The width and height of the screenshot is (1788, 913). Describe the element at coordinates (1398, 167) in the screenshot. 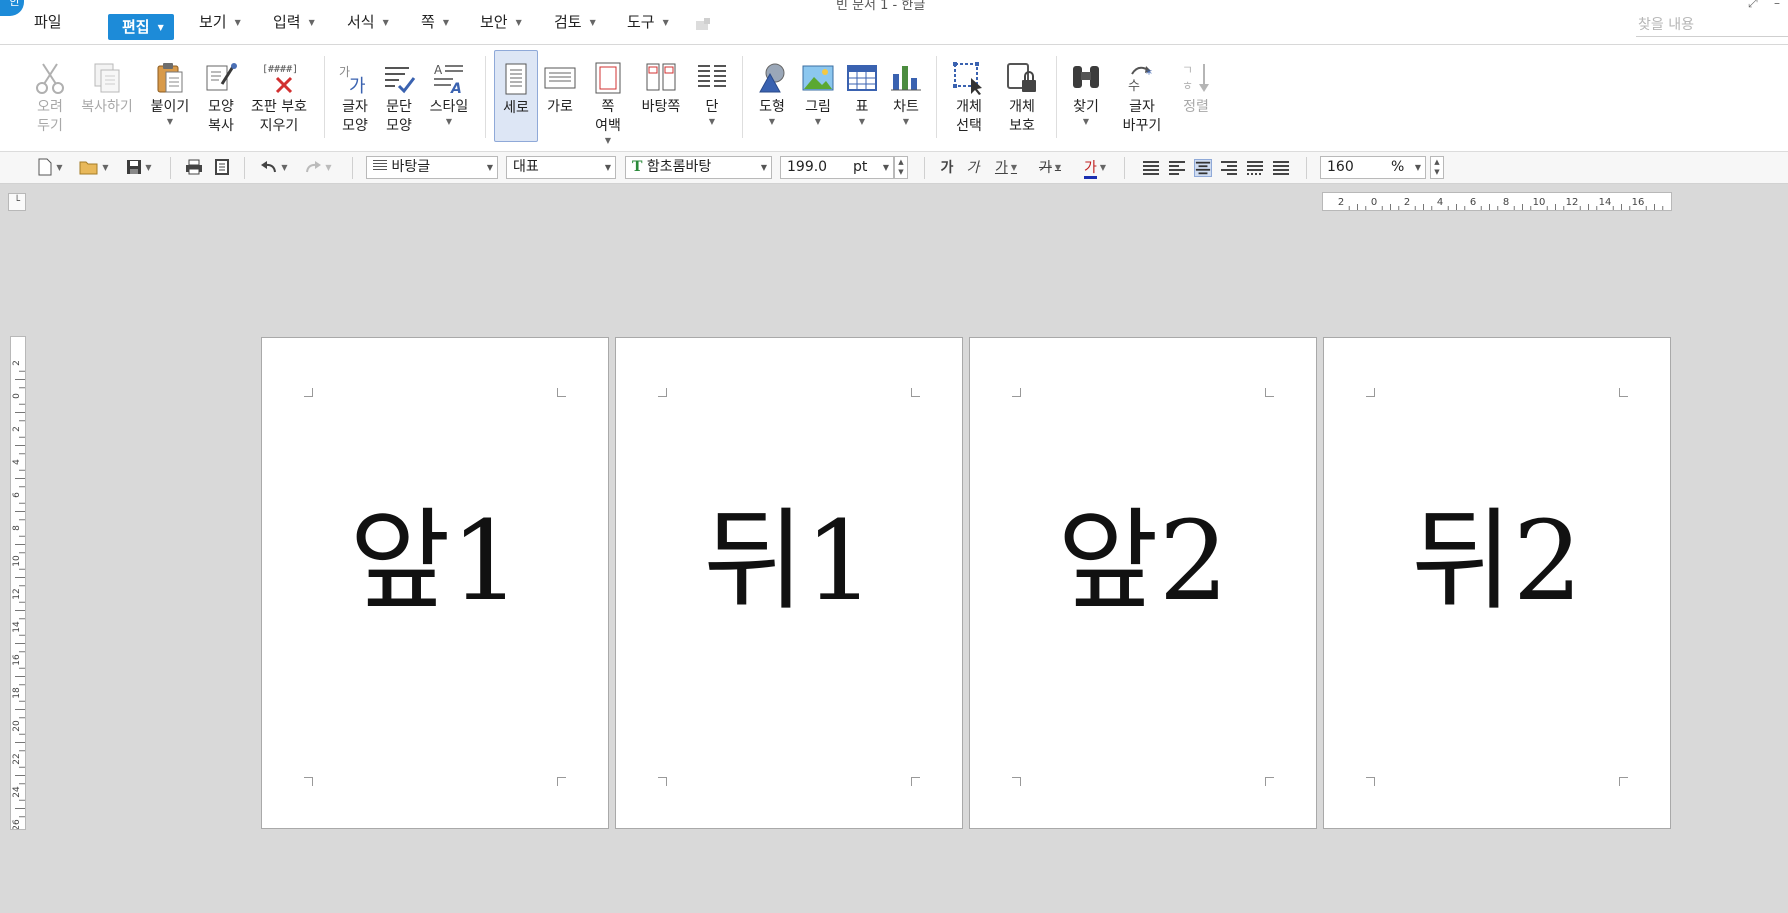

I see `zoom-unit: %` at that location.